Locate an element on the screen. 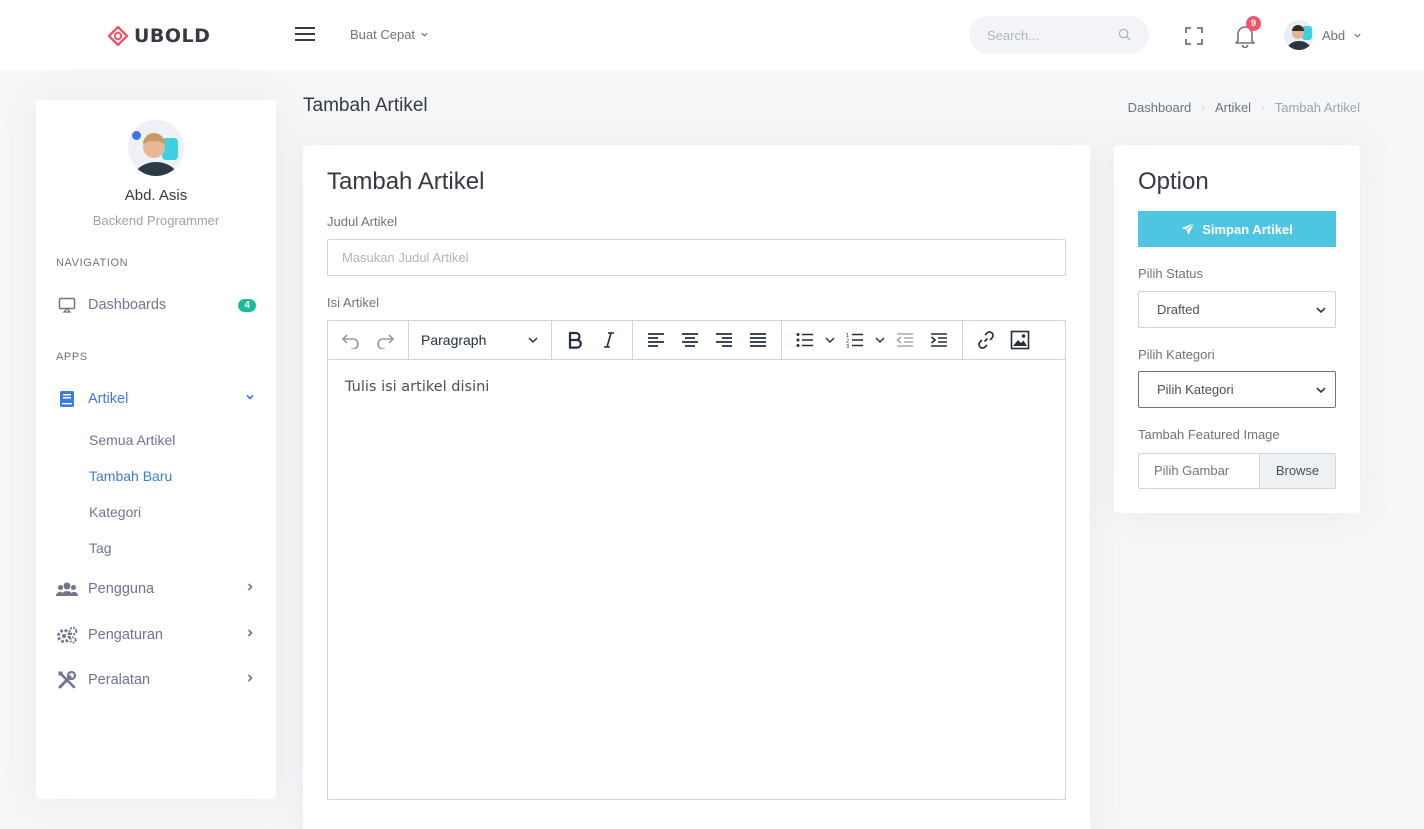 Image resolution: width=1424 pixels, height=829 pixels. sidebar-item-pengaturan: Pengaturan is located at coordinates (156, 635).